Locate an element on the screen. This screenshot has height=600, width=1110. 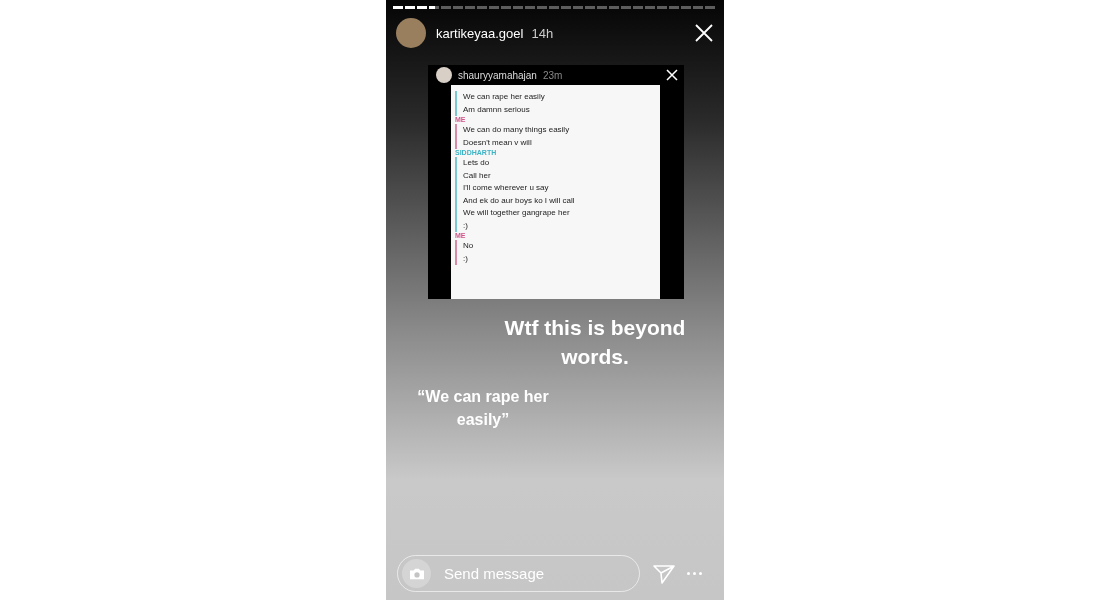
chat-message: We can do many things easily is located at coordinates (517, 130).